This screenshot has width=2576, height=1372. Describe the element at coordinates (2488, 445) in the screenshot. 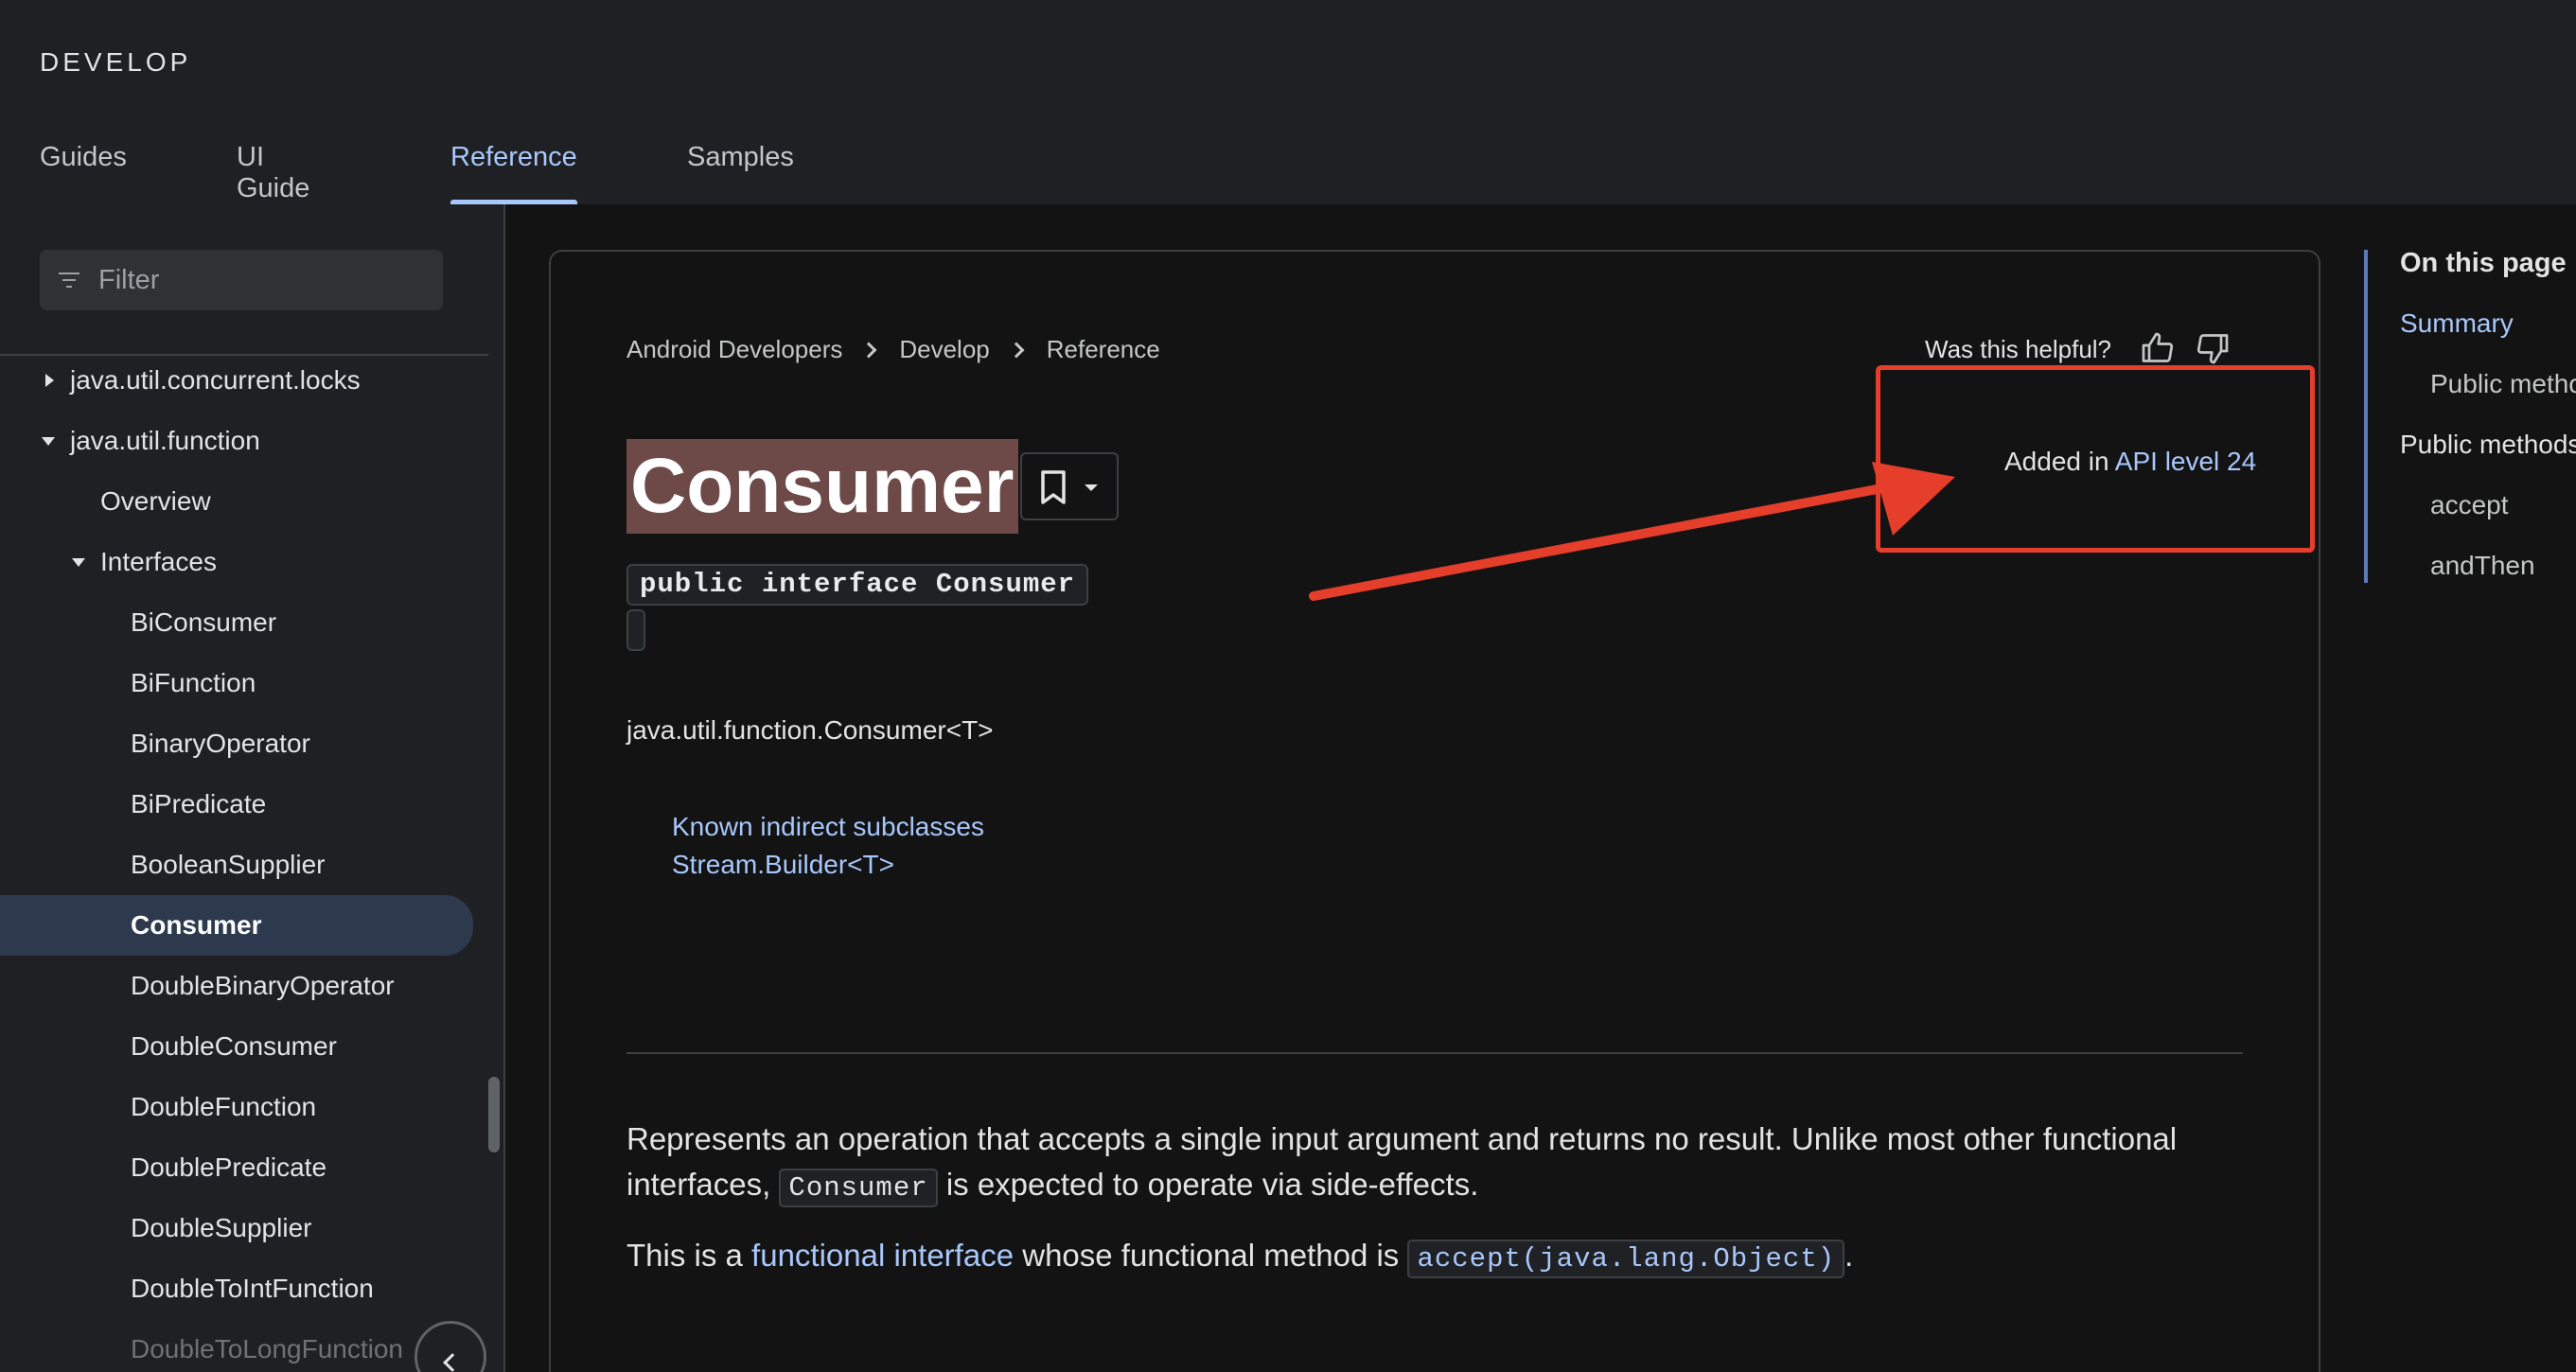

I see `toc-item-public-methods: Public methods` at that location.